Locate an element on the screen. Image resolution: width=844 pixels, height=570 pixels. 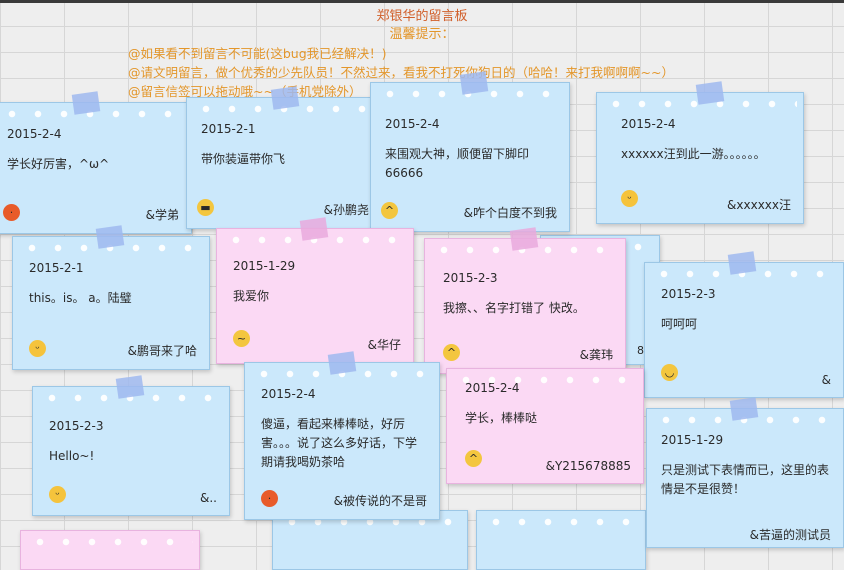
tip-1: @如果看不到留言不可能(这bug我已经解决！) is located at coordinates (257, 53).